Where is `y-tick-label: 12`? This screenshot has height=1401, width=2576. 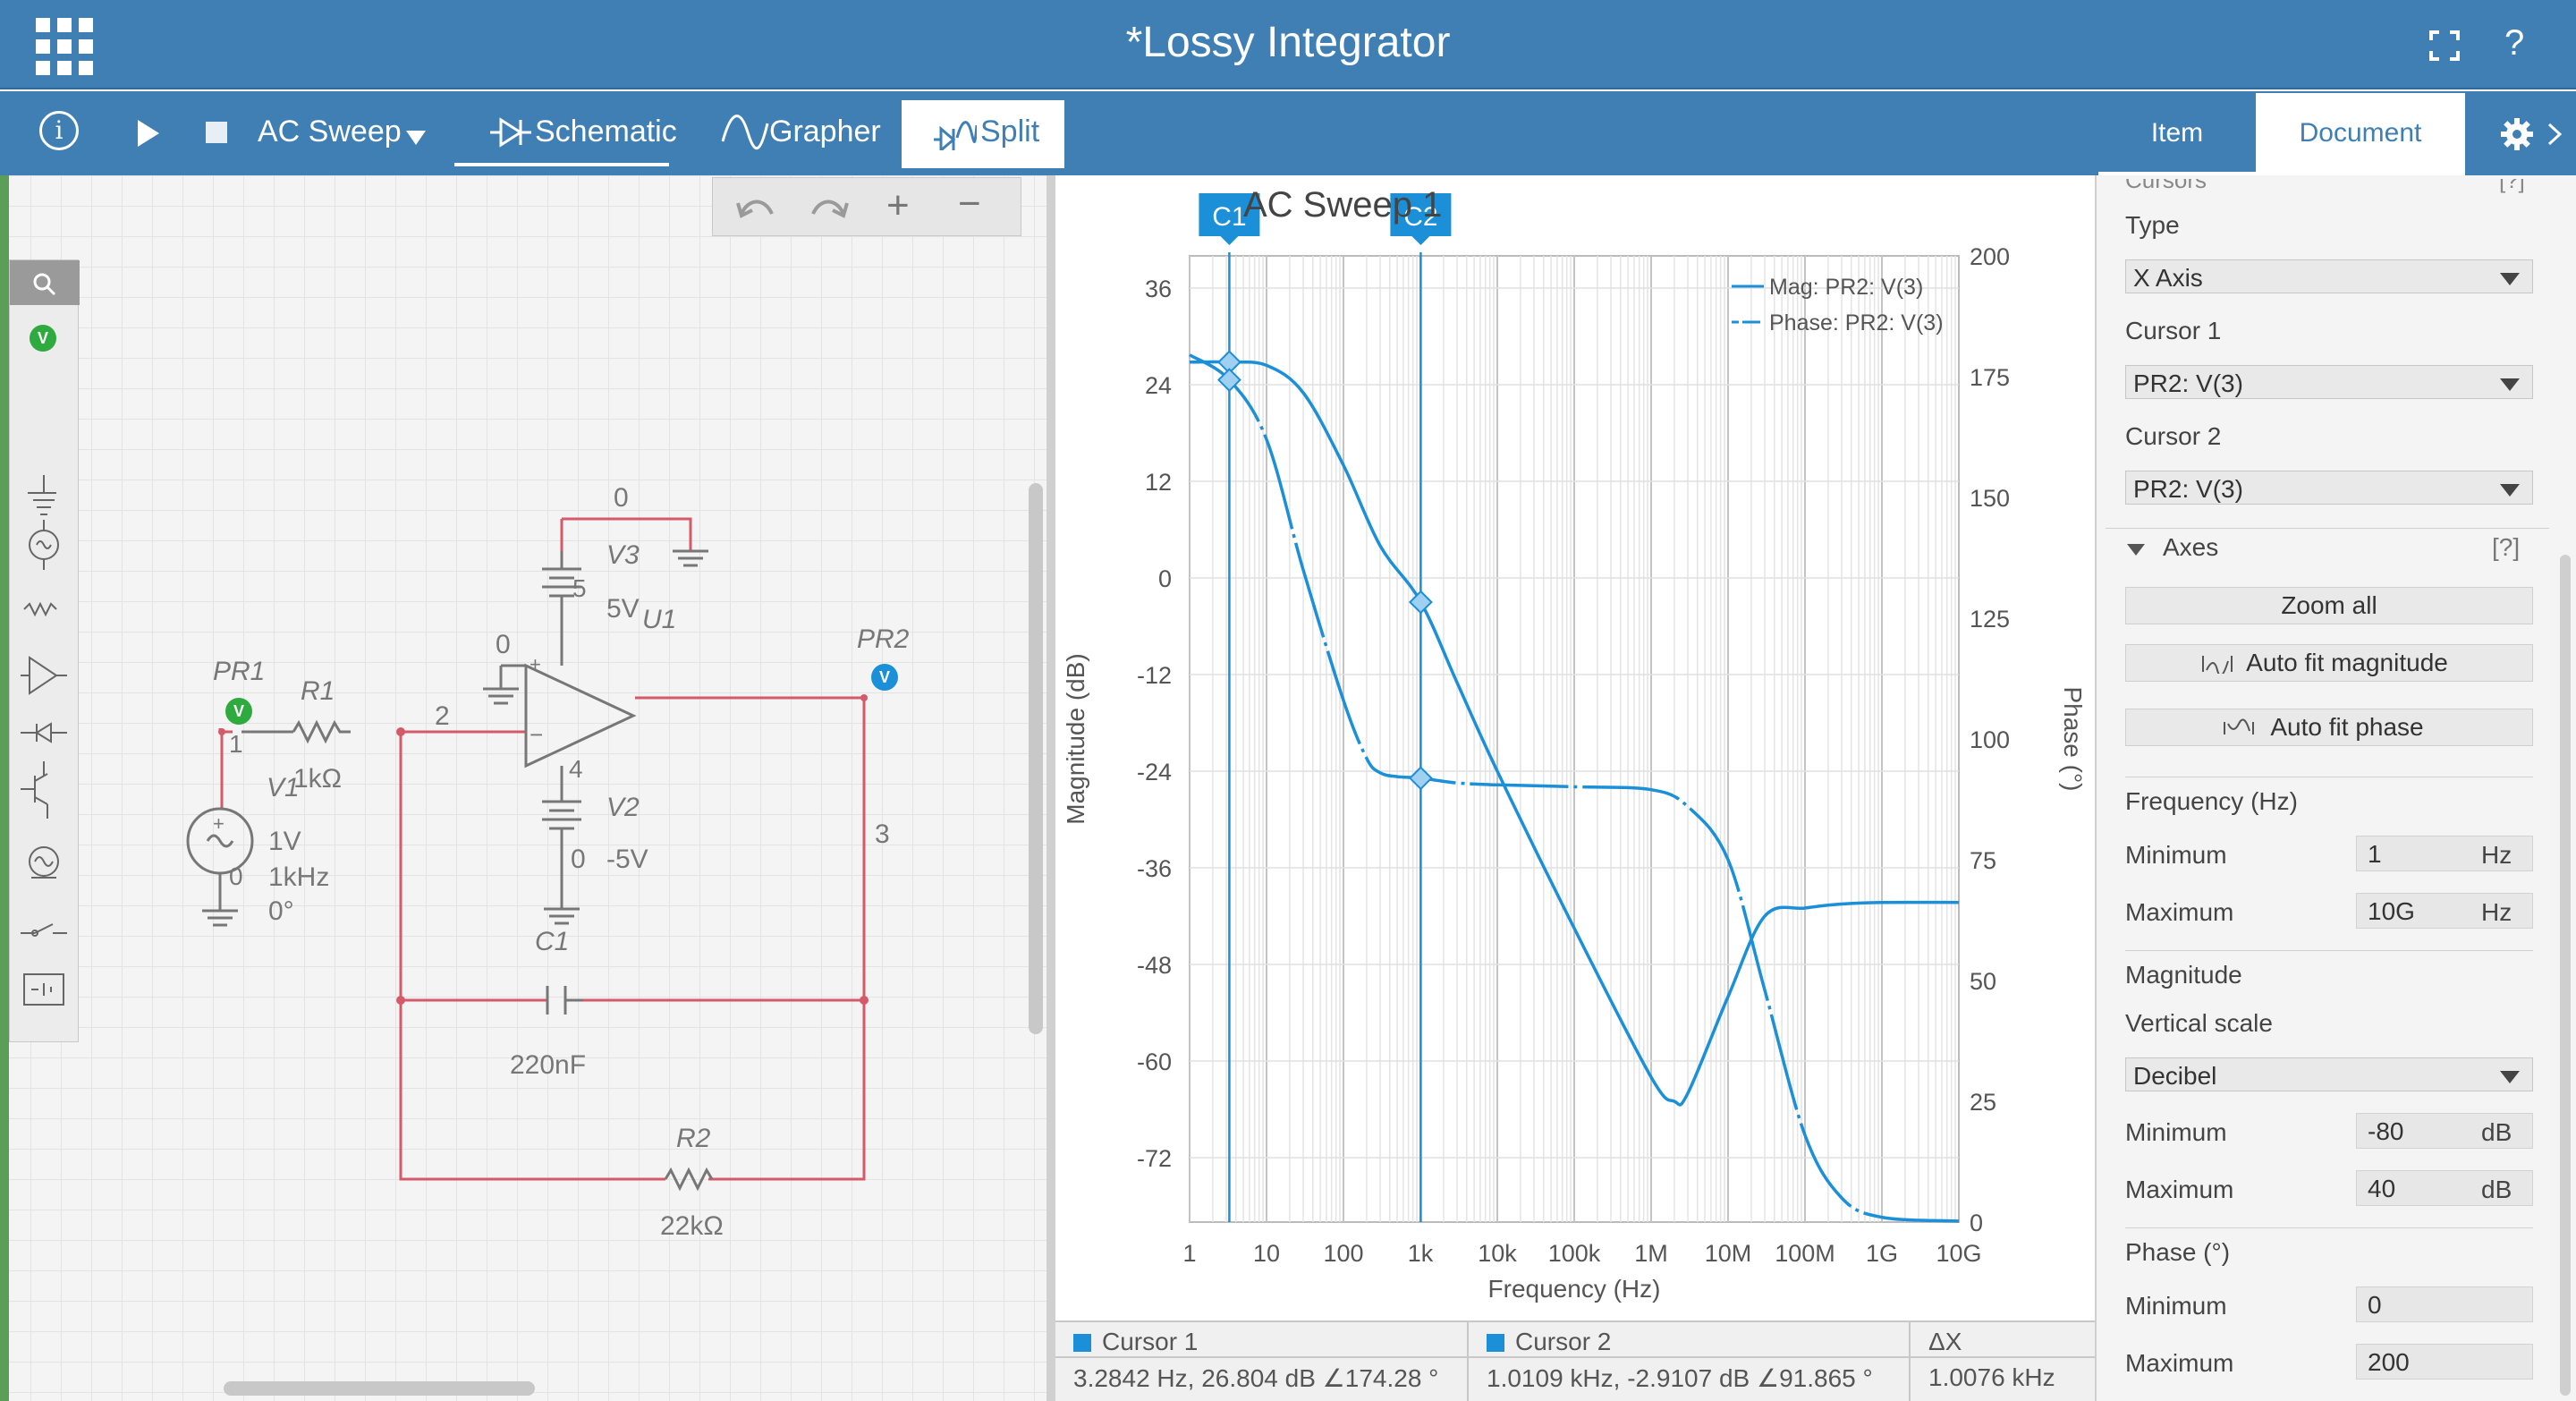
y-tick-label: 12 is located at coordinates (1158, 483).